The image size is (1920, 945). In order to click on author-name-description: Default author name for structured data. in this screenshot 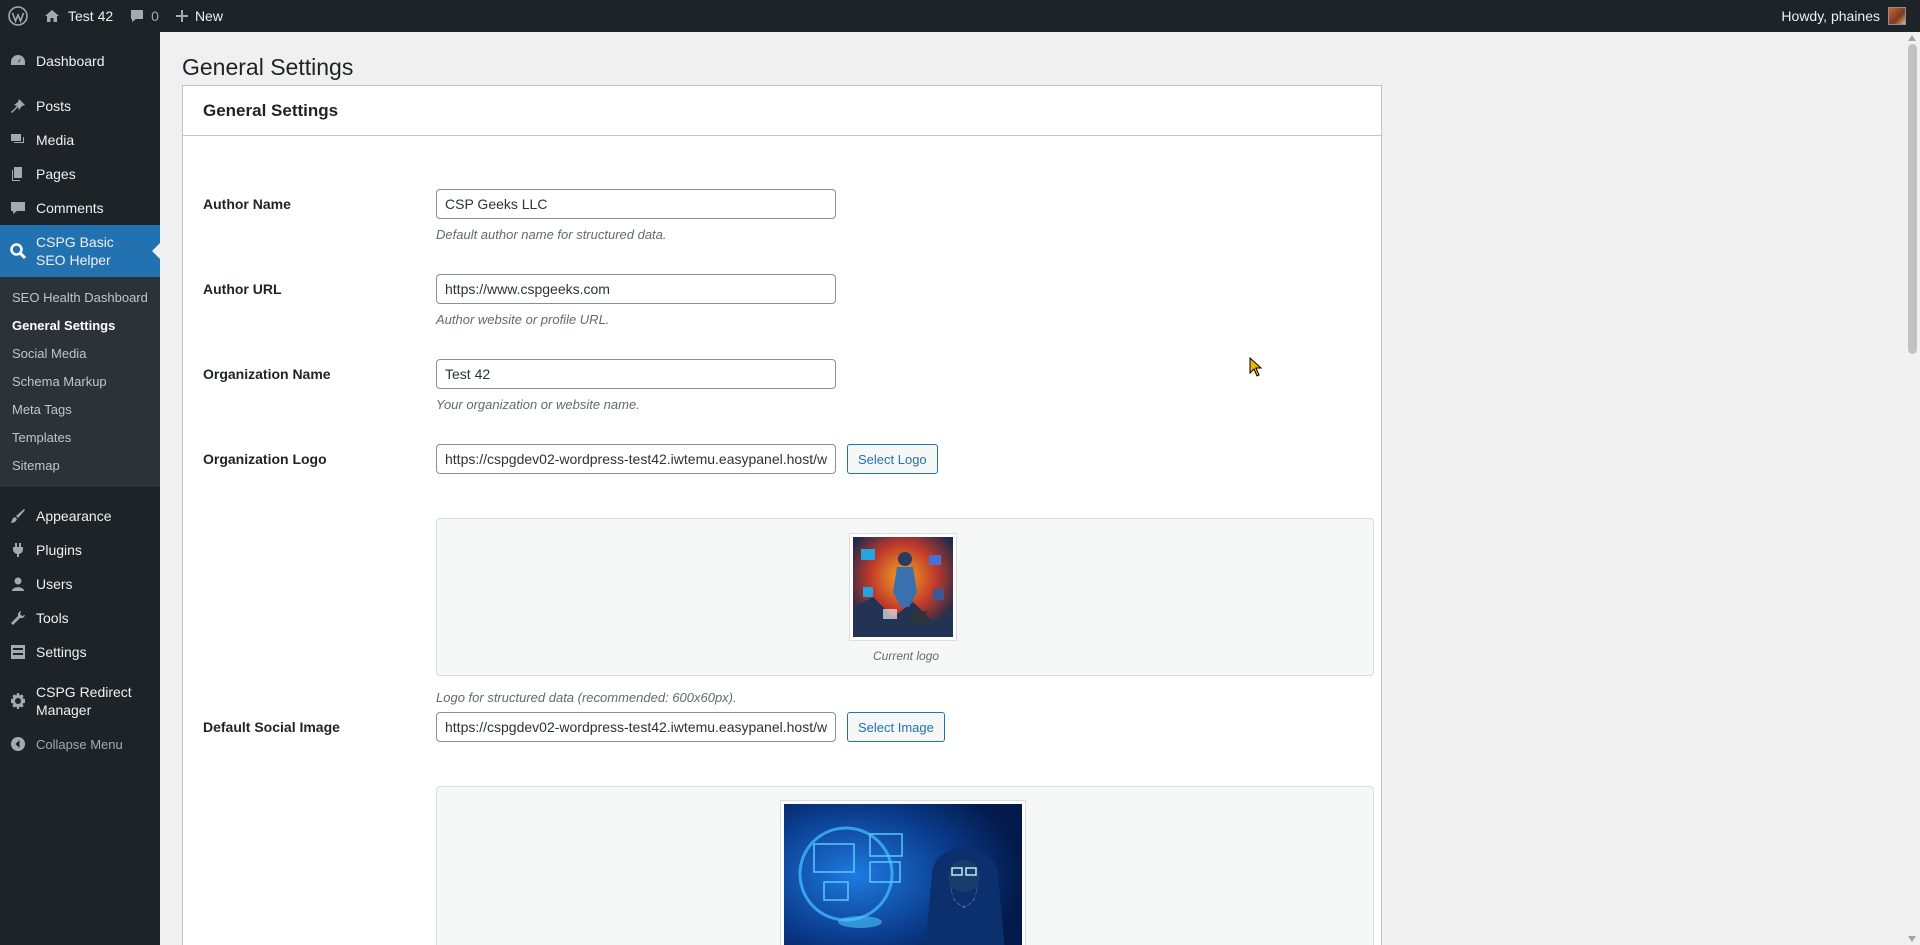, I will do `click(551, 234)`.